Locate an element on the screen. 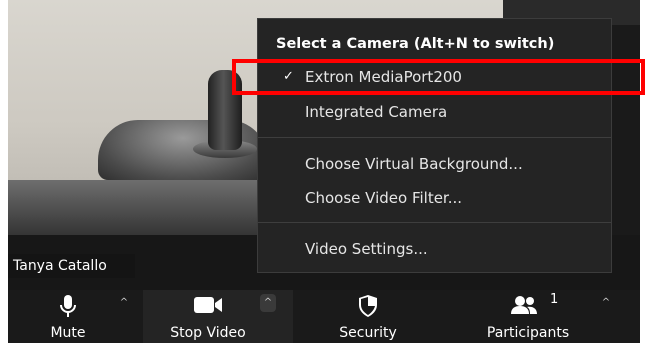 The width and height of the screenshot is (647, 343). menu-header: Select a Camera (Alt+N to switch) is located at coordinates (415, 44).